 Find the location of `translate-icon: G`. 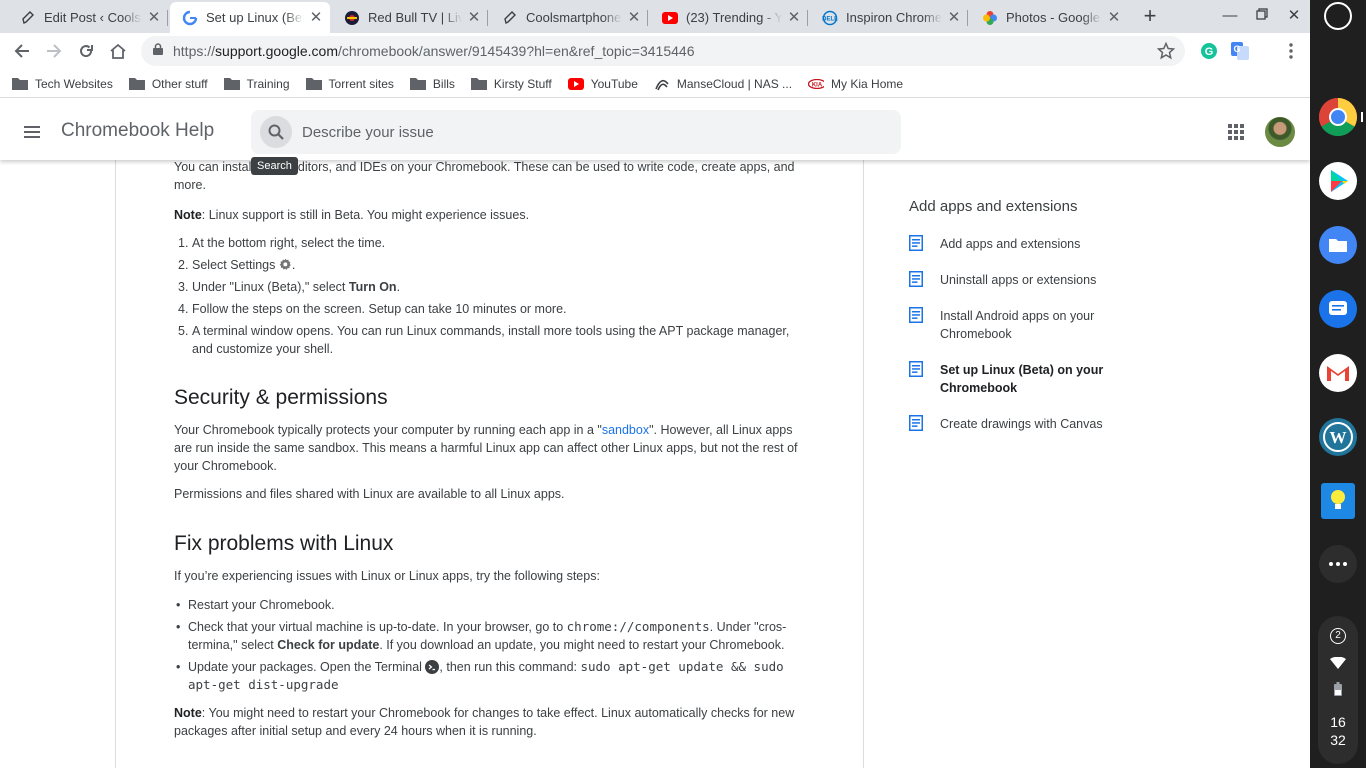

translate-icon: G is located at coordinates (1240, 51).